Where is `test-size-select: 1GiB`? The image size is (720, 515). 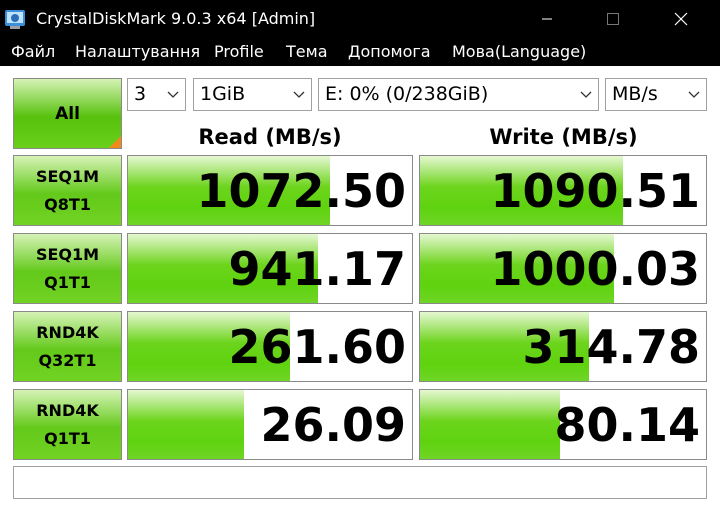 test-size-select: 1GiB is located at coordinates (252, 94).